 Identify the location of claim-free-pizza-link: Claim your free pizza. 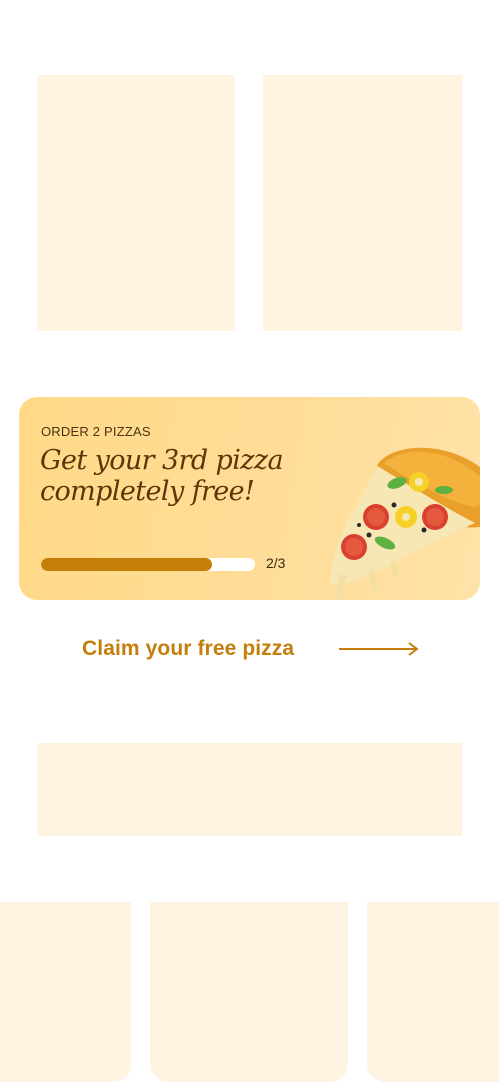
(252, 649).